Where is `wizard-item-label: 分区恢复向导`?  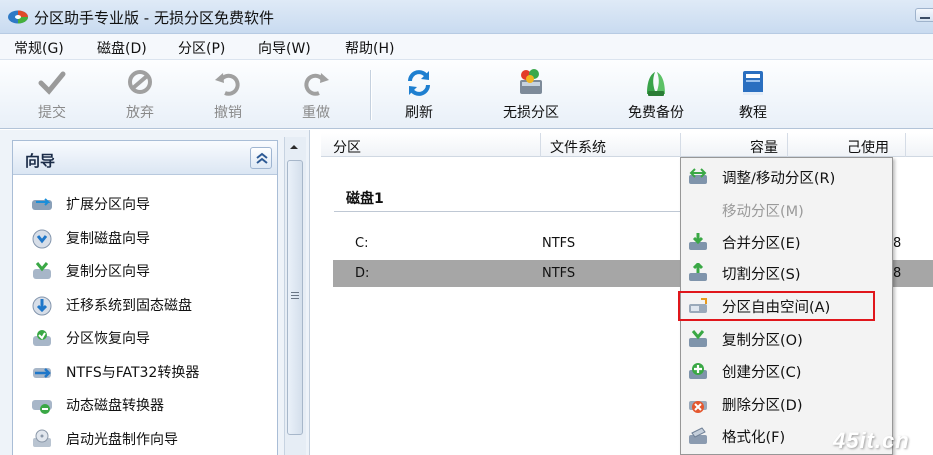 wizard-item-label: 分区恢复向导 is located at coordinates (108, 339).